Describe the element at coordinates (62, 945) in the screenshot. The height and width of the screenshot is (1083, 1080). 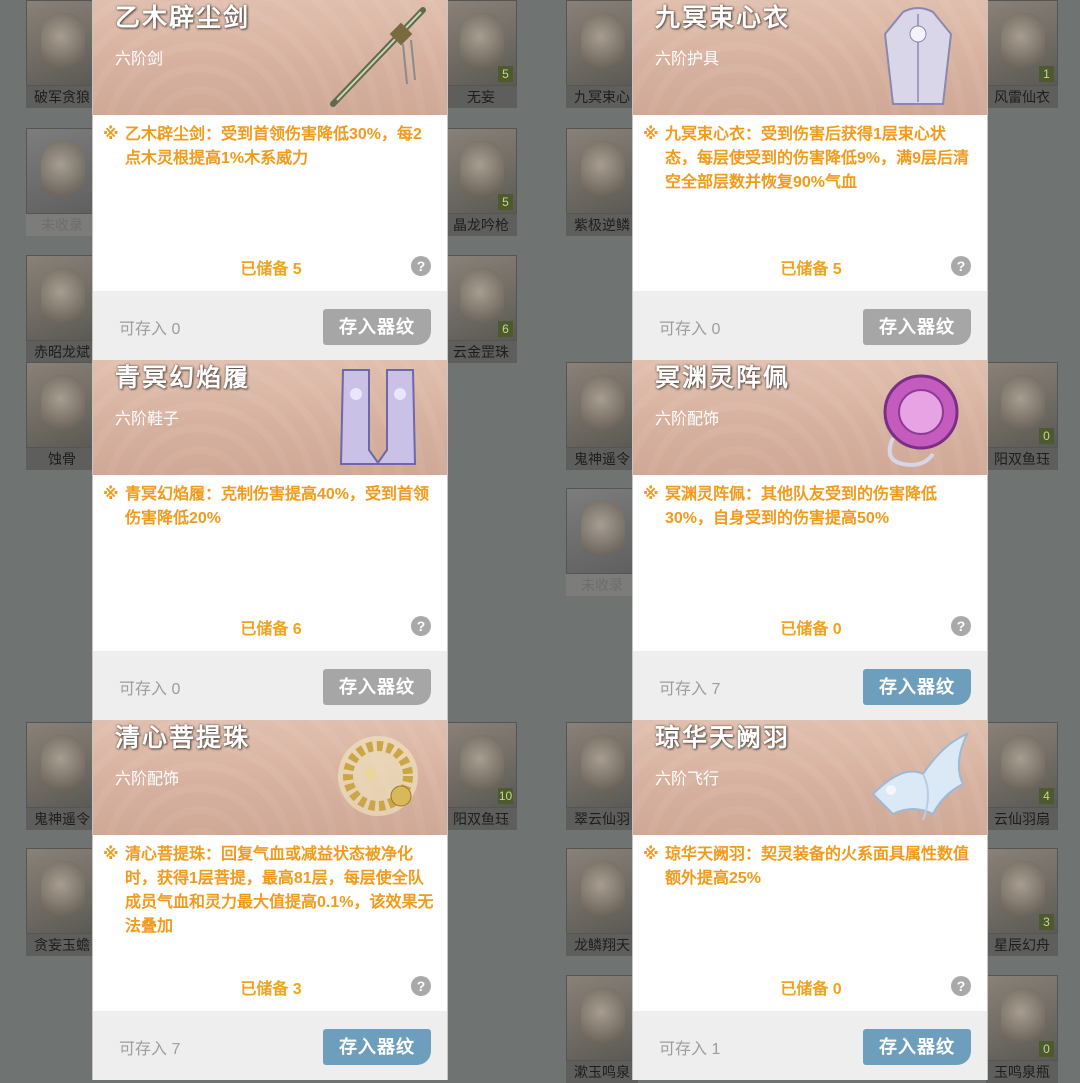
I see `tile-name: 贪妄玉蟾` at that location.